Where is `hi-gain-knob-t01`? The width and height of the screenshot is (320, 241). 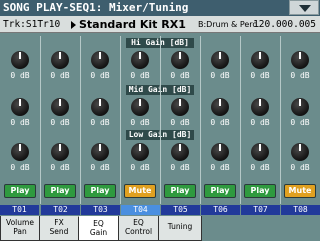 hi-gain-knob-t01 is located at coordinates (20, 60).